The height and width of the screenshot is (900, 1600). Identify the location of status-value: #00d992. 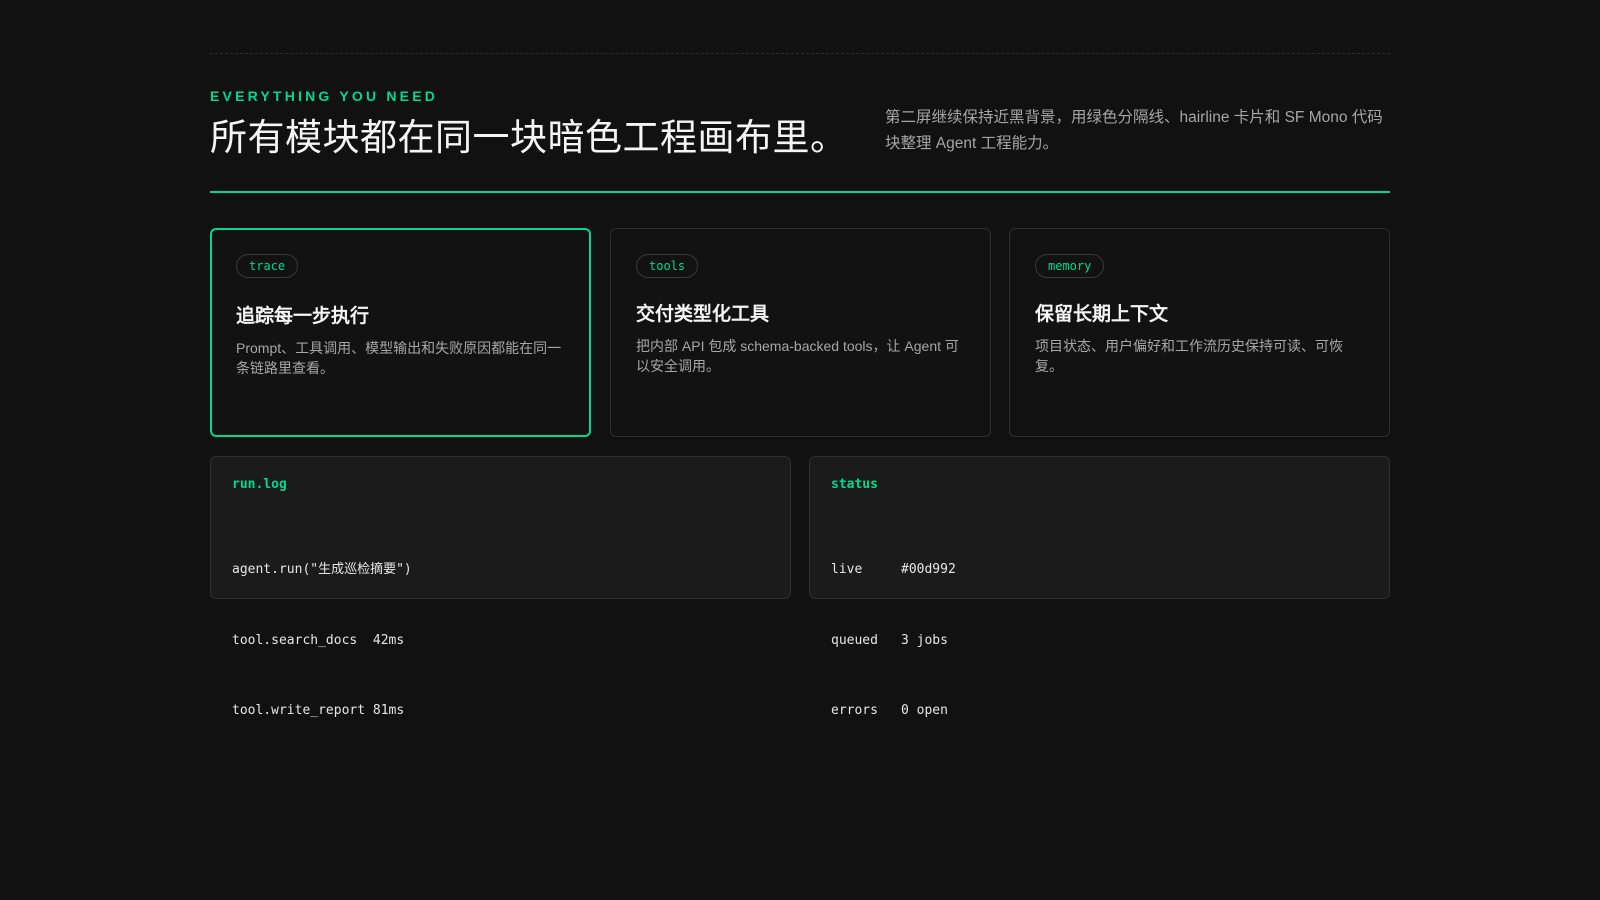
(928, 569).